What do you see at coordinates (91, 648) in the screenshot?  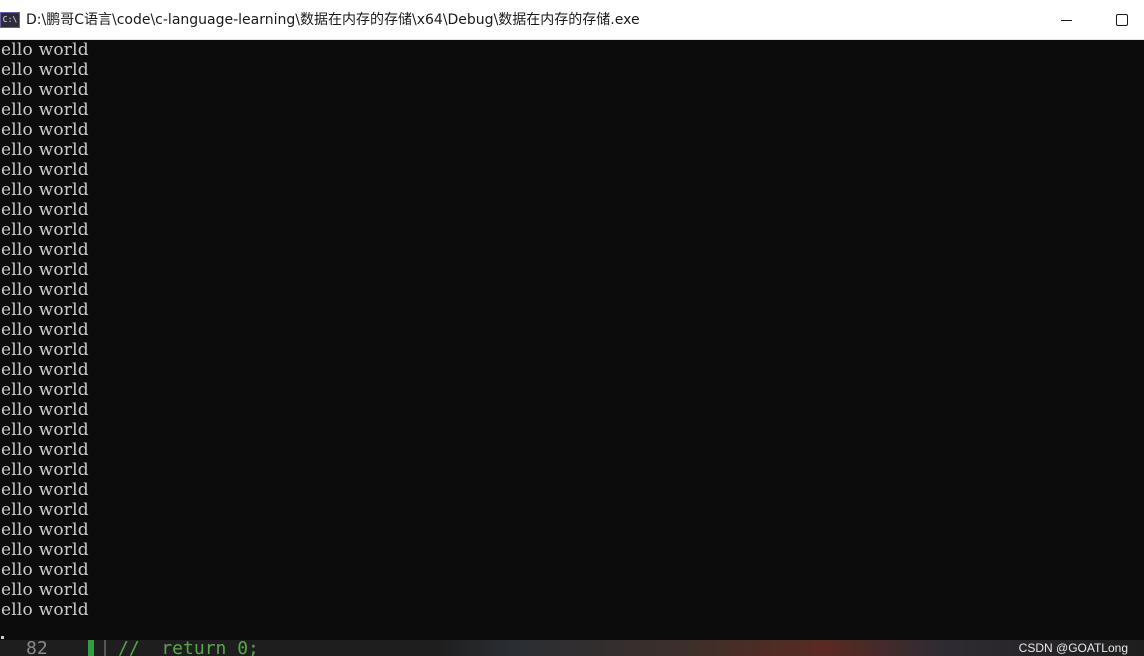 I see `change-indicator` at bounding box center [91, 648].